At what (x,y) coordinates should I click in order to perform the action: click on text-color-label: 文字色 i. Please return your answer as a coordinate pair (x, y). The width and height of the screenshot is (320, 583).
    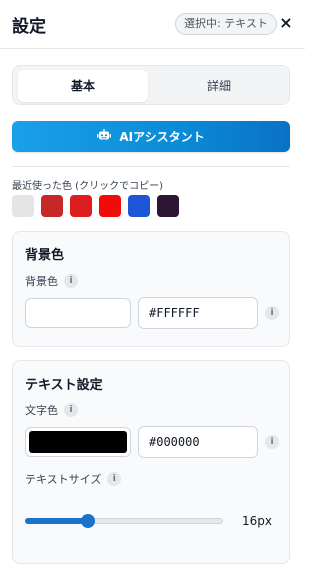
    Looking at the image, I should click on (51, 410).